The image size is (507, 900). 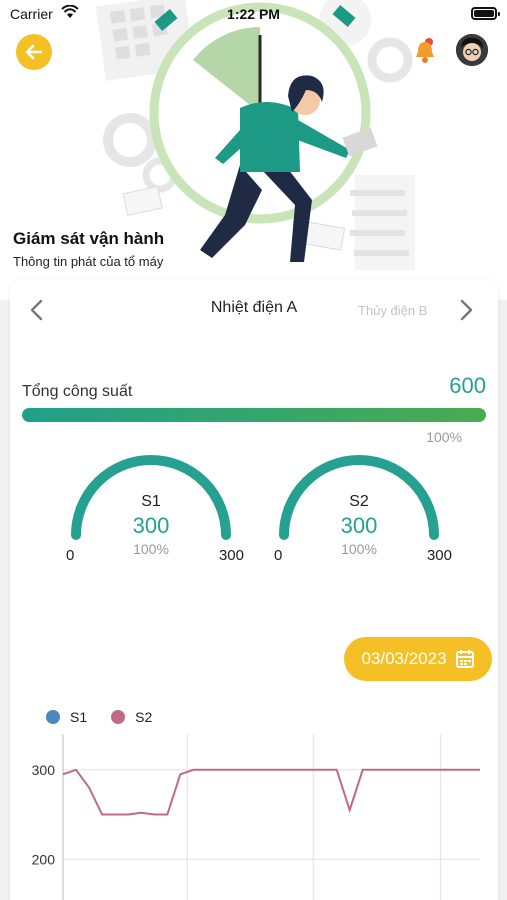 I want to click on page-title: Giám sát vận hành, so click(x=89, y=238).